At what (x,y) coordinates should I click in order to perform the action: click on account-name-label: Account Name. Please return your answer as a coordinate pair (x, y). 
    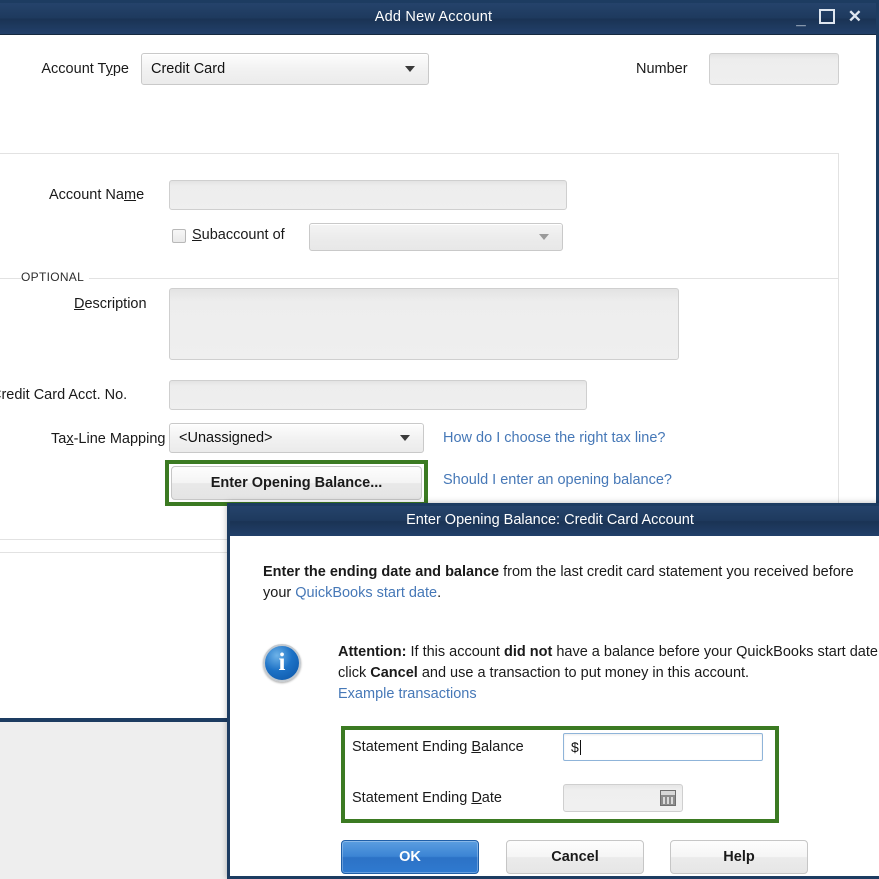
    Looking at the image, I should click on (97, 195).